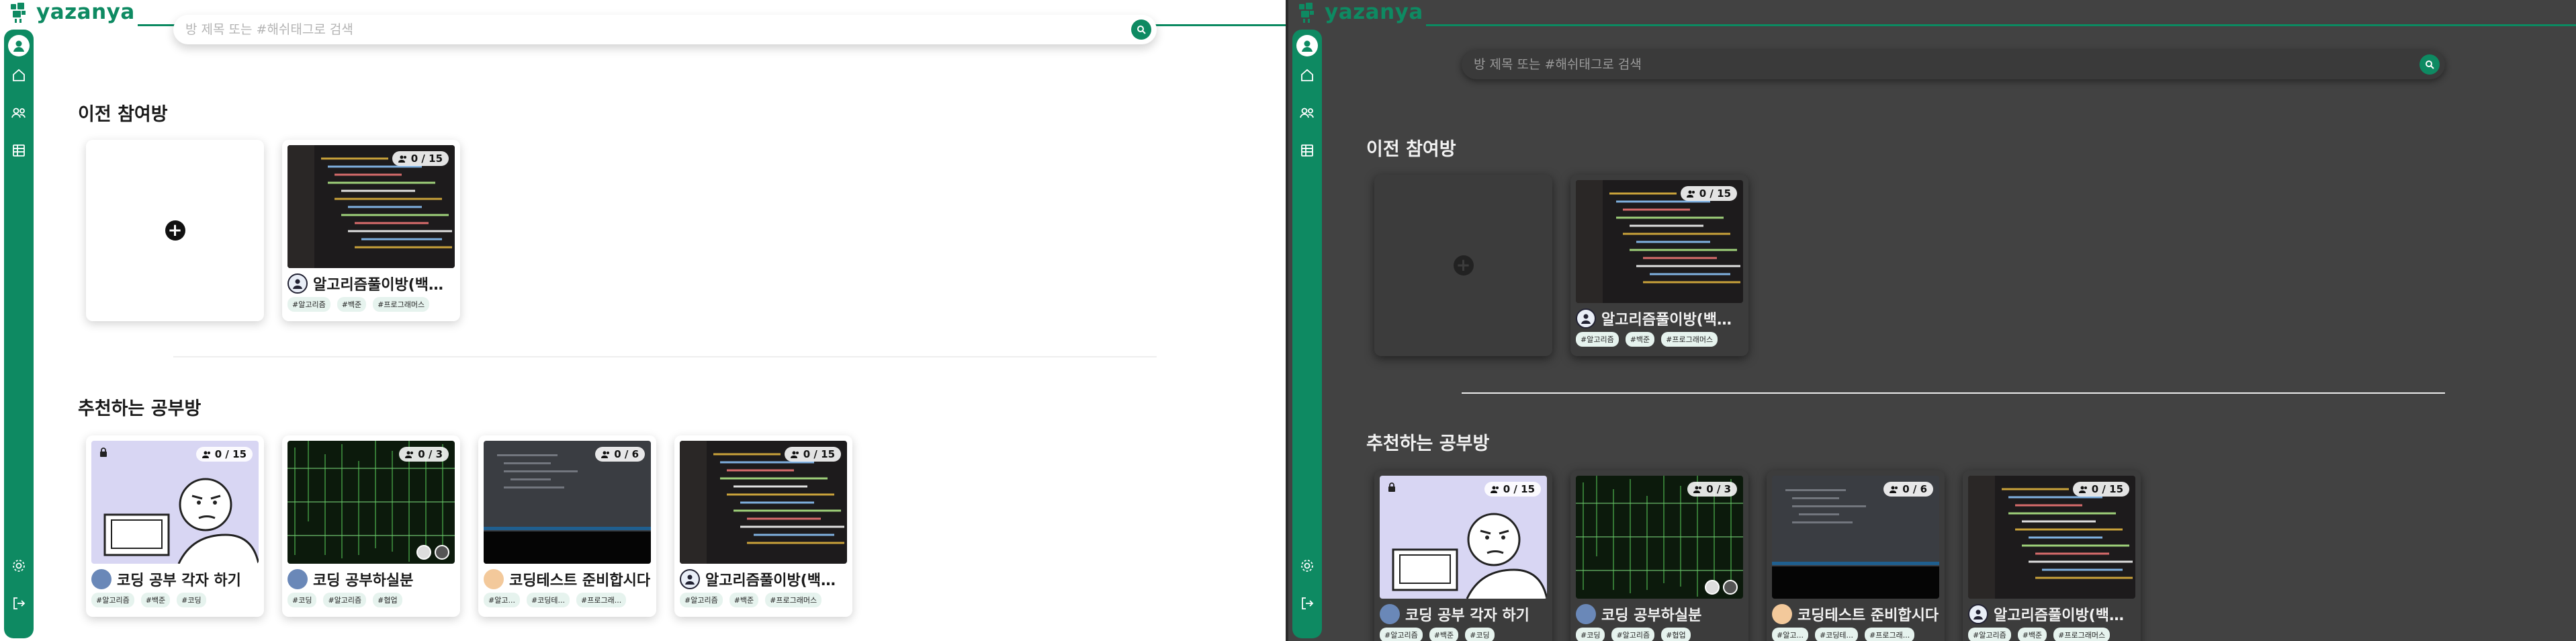 This screenshot has width=2576, height=641. Describe the element at coordinates (1661, 614) in the screenshot. I see `room-title: 코딩 공부하실분` at that location.